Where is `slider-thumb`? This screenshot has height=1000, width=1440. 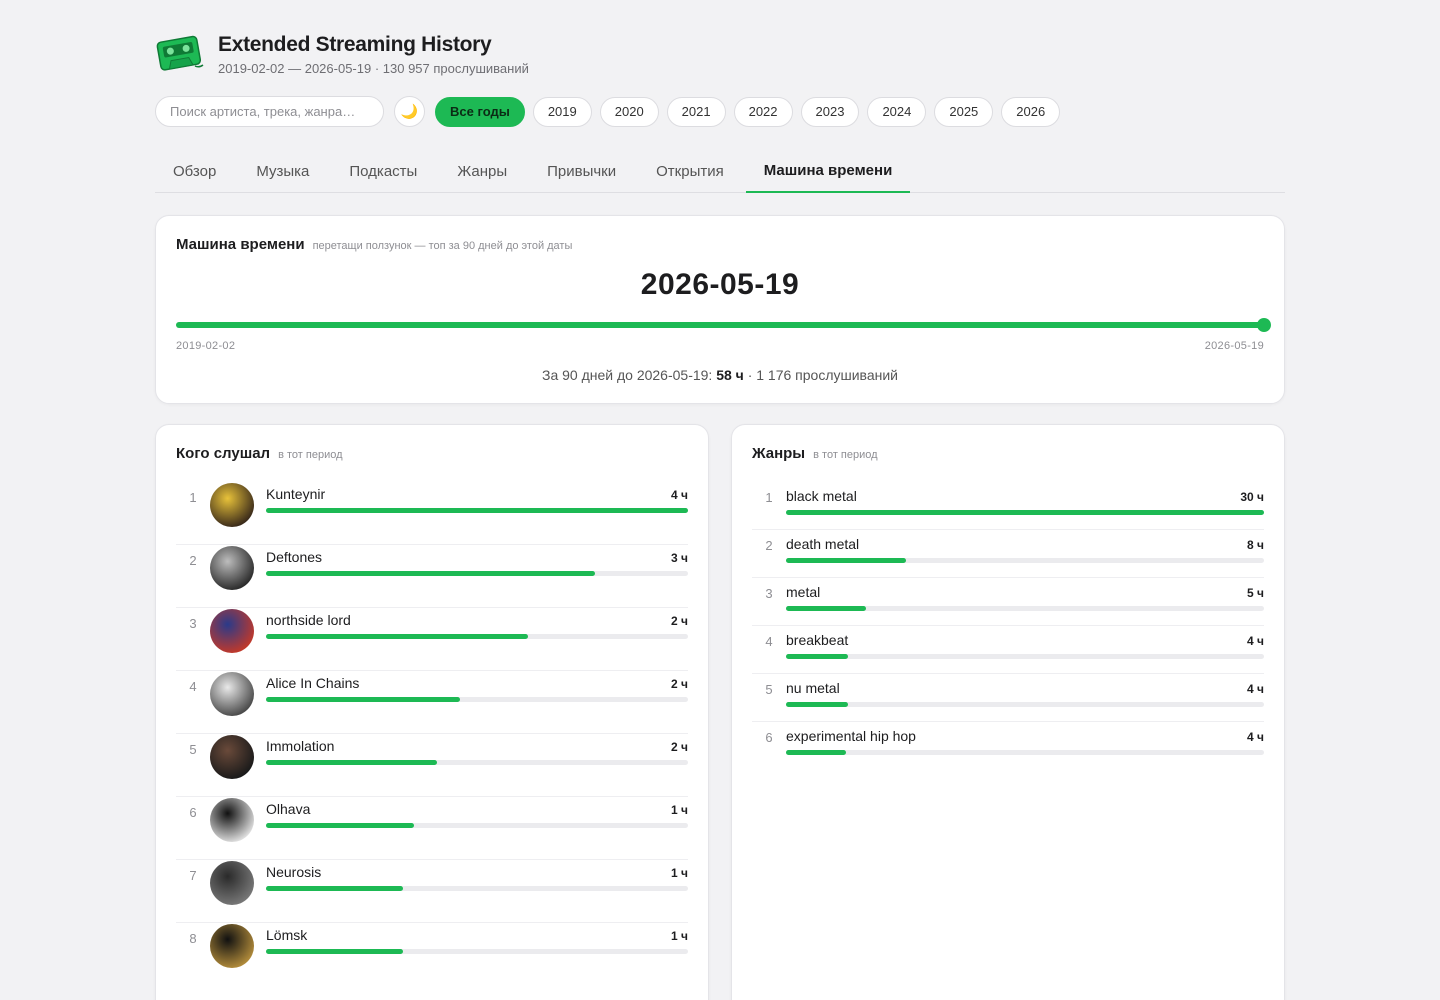 slider-thumb is located at coordinates (1264, 325).